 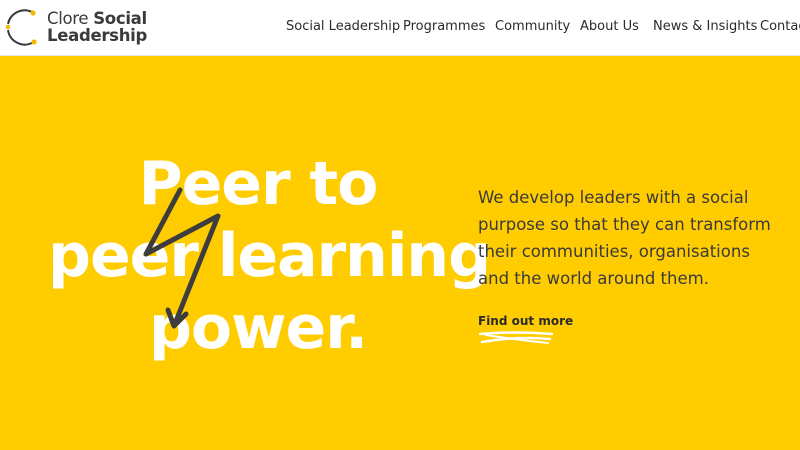 What do you see at coordinates (258, 184) in the screenshot?
I see `headline-line-1: Peer to` at bounding box center [258, 184].